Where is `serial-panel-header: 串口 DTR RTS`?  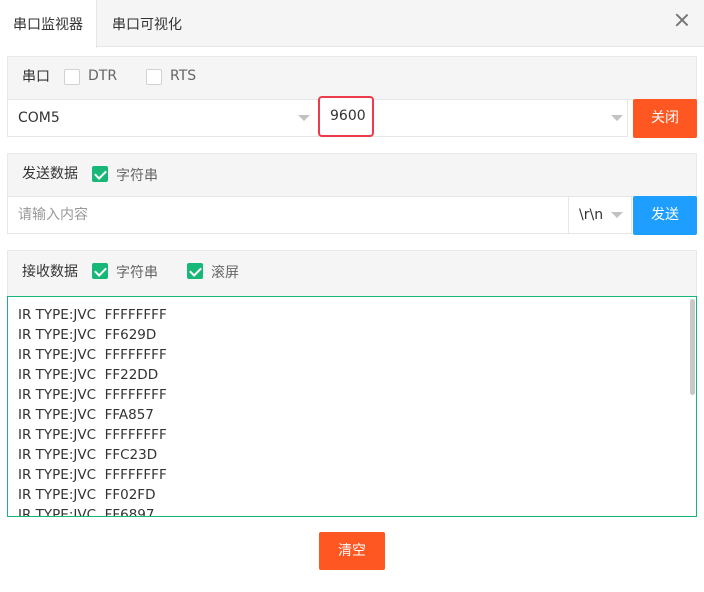 serial-panel-header: 串口 DTR RTS is located at coordinates (352, 78).